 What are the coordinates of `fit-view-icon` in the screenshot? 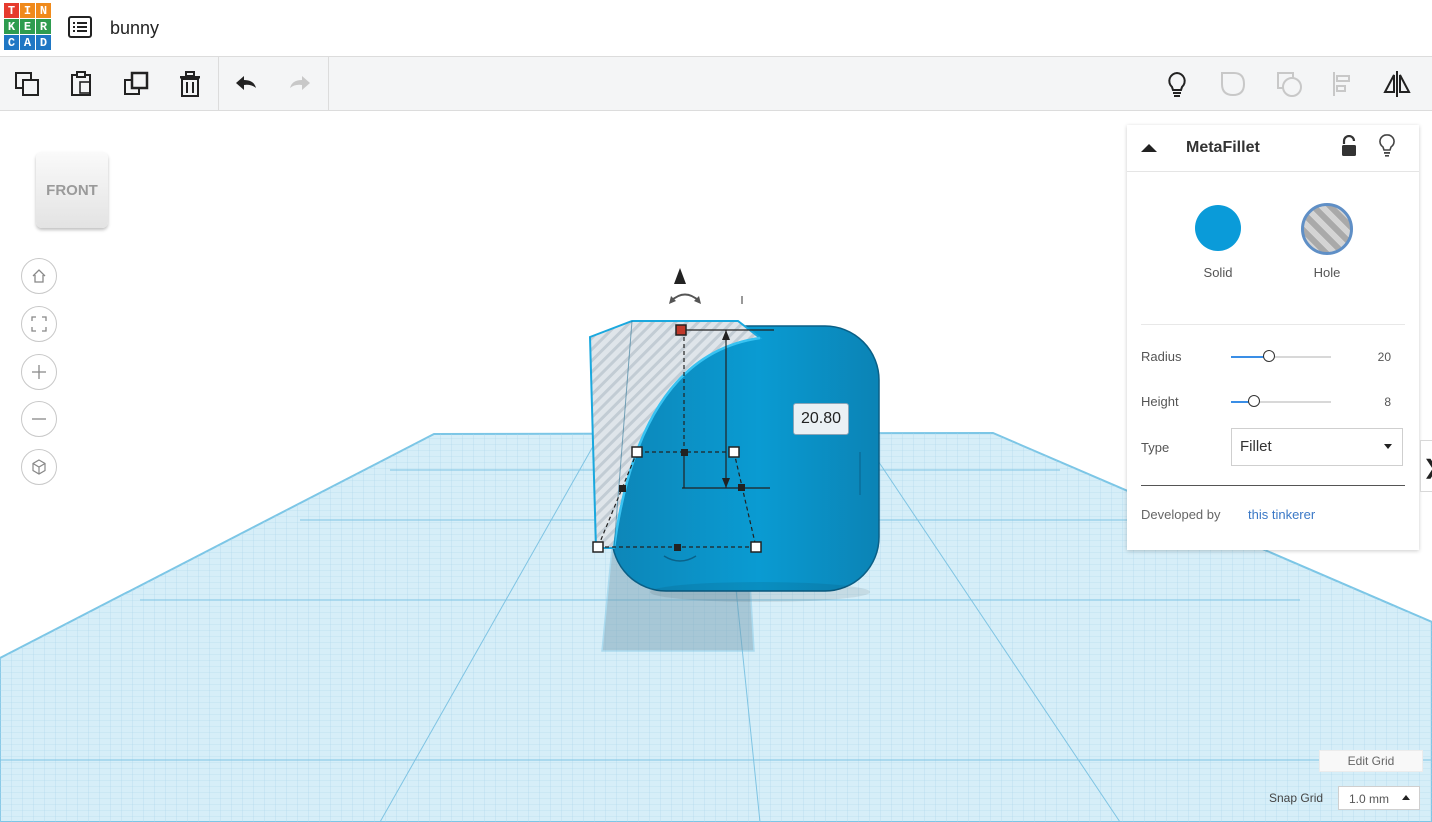 It's located at (39, 324).